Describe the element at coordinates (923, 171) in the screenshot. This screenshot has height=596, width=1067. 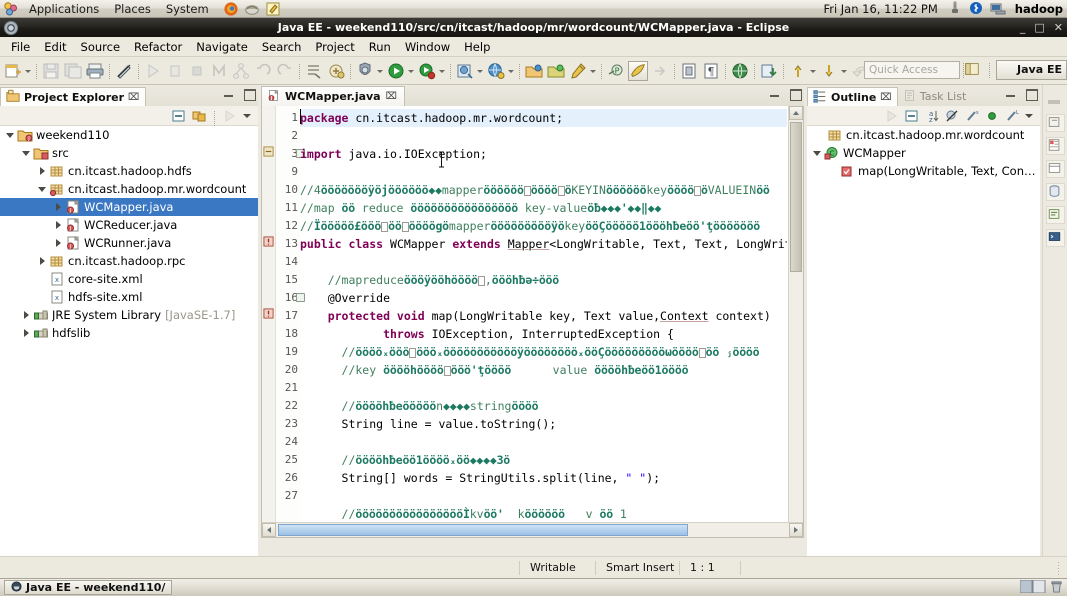
I see `outline-item-map-method: map(LongWritable, Text, Context) :` at that location.